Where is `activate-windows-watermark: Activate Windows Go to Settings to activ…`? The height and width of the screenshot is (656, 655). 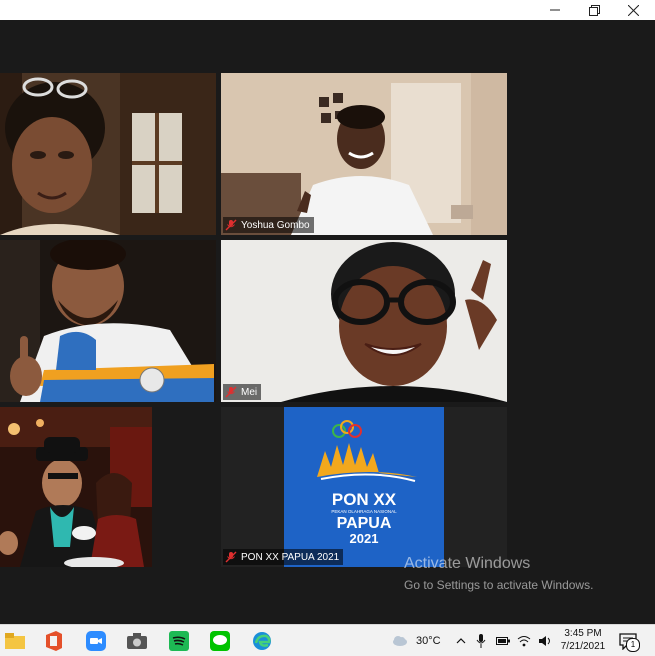
activate-windows-watermark: Activate Windows Go to Settings to activ… is located at coordinates (498, 574).